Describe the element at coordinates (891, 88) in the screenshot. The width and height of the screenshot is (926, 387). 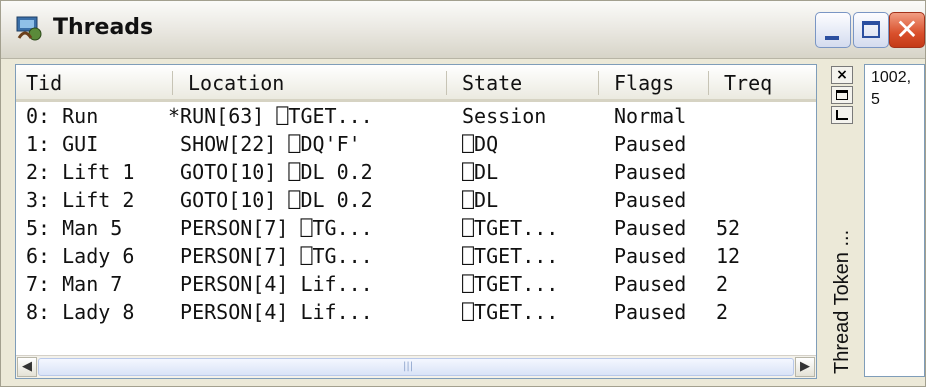
I see `thread-token-value: 1002, 5` at that location.